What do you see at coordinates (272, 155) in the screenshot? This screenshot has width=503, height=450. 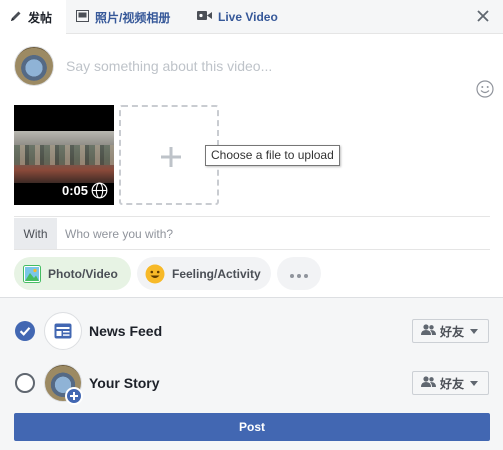 I see `tooltip: Choose a file to upload` at bounding box center [272, 155].